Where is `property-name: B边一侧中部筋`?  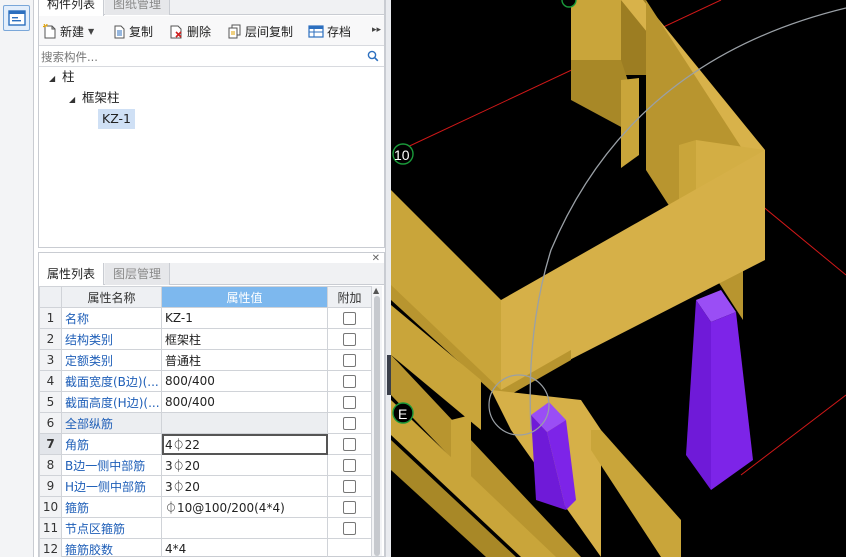
property-name: B边一侧中部筋 is located at coordinates (111, 465).